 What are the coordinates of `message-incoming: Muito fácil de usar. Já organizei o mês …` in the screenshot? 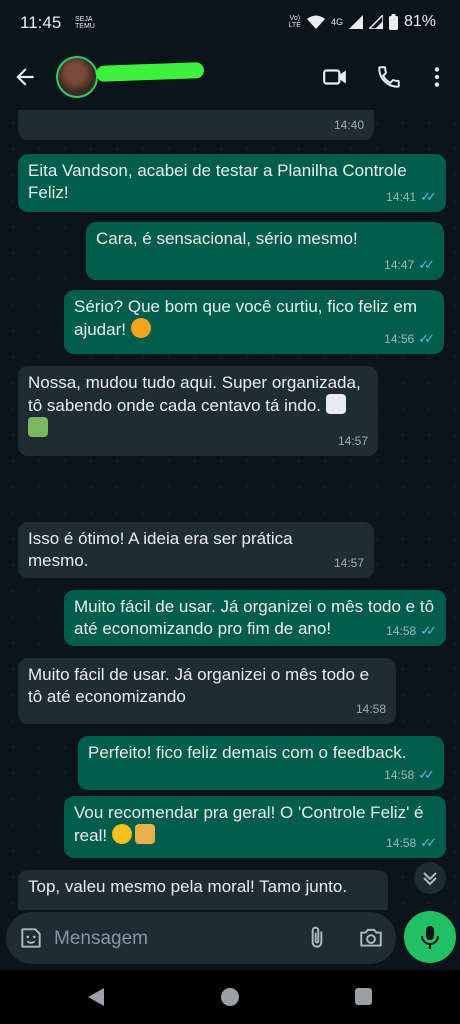 It's located at (207, 691).